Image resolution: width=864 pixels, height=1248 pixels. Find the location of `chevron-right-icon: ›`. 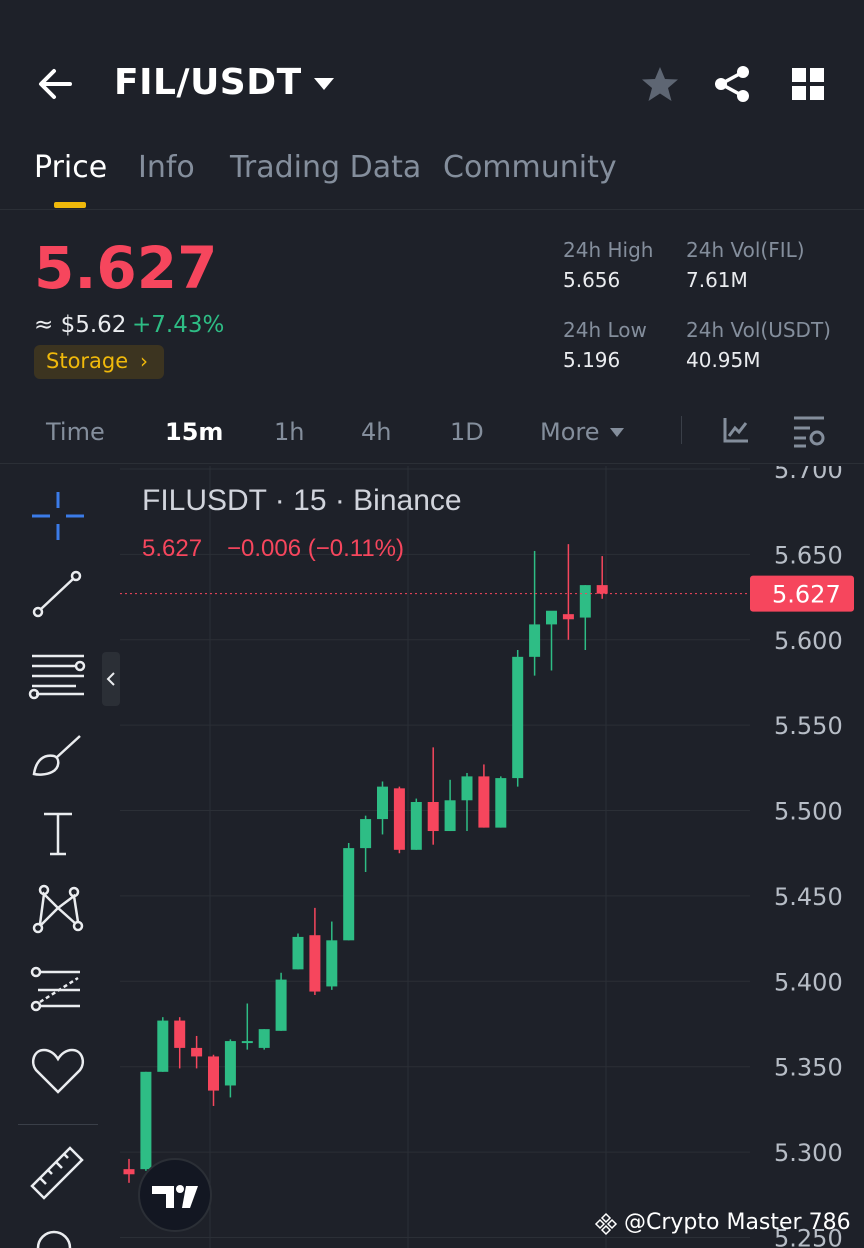

chevron-right-icon: › is located at coordinates (144, 361).